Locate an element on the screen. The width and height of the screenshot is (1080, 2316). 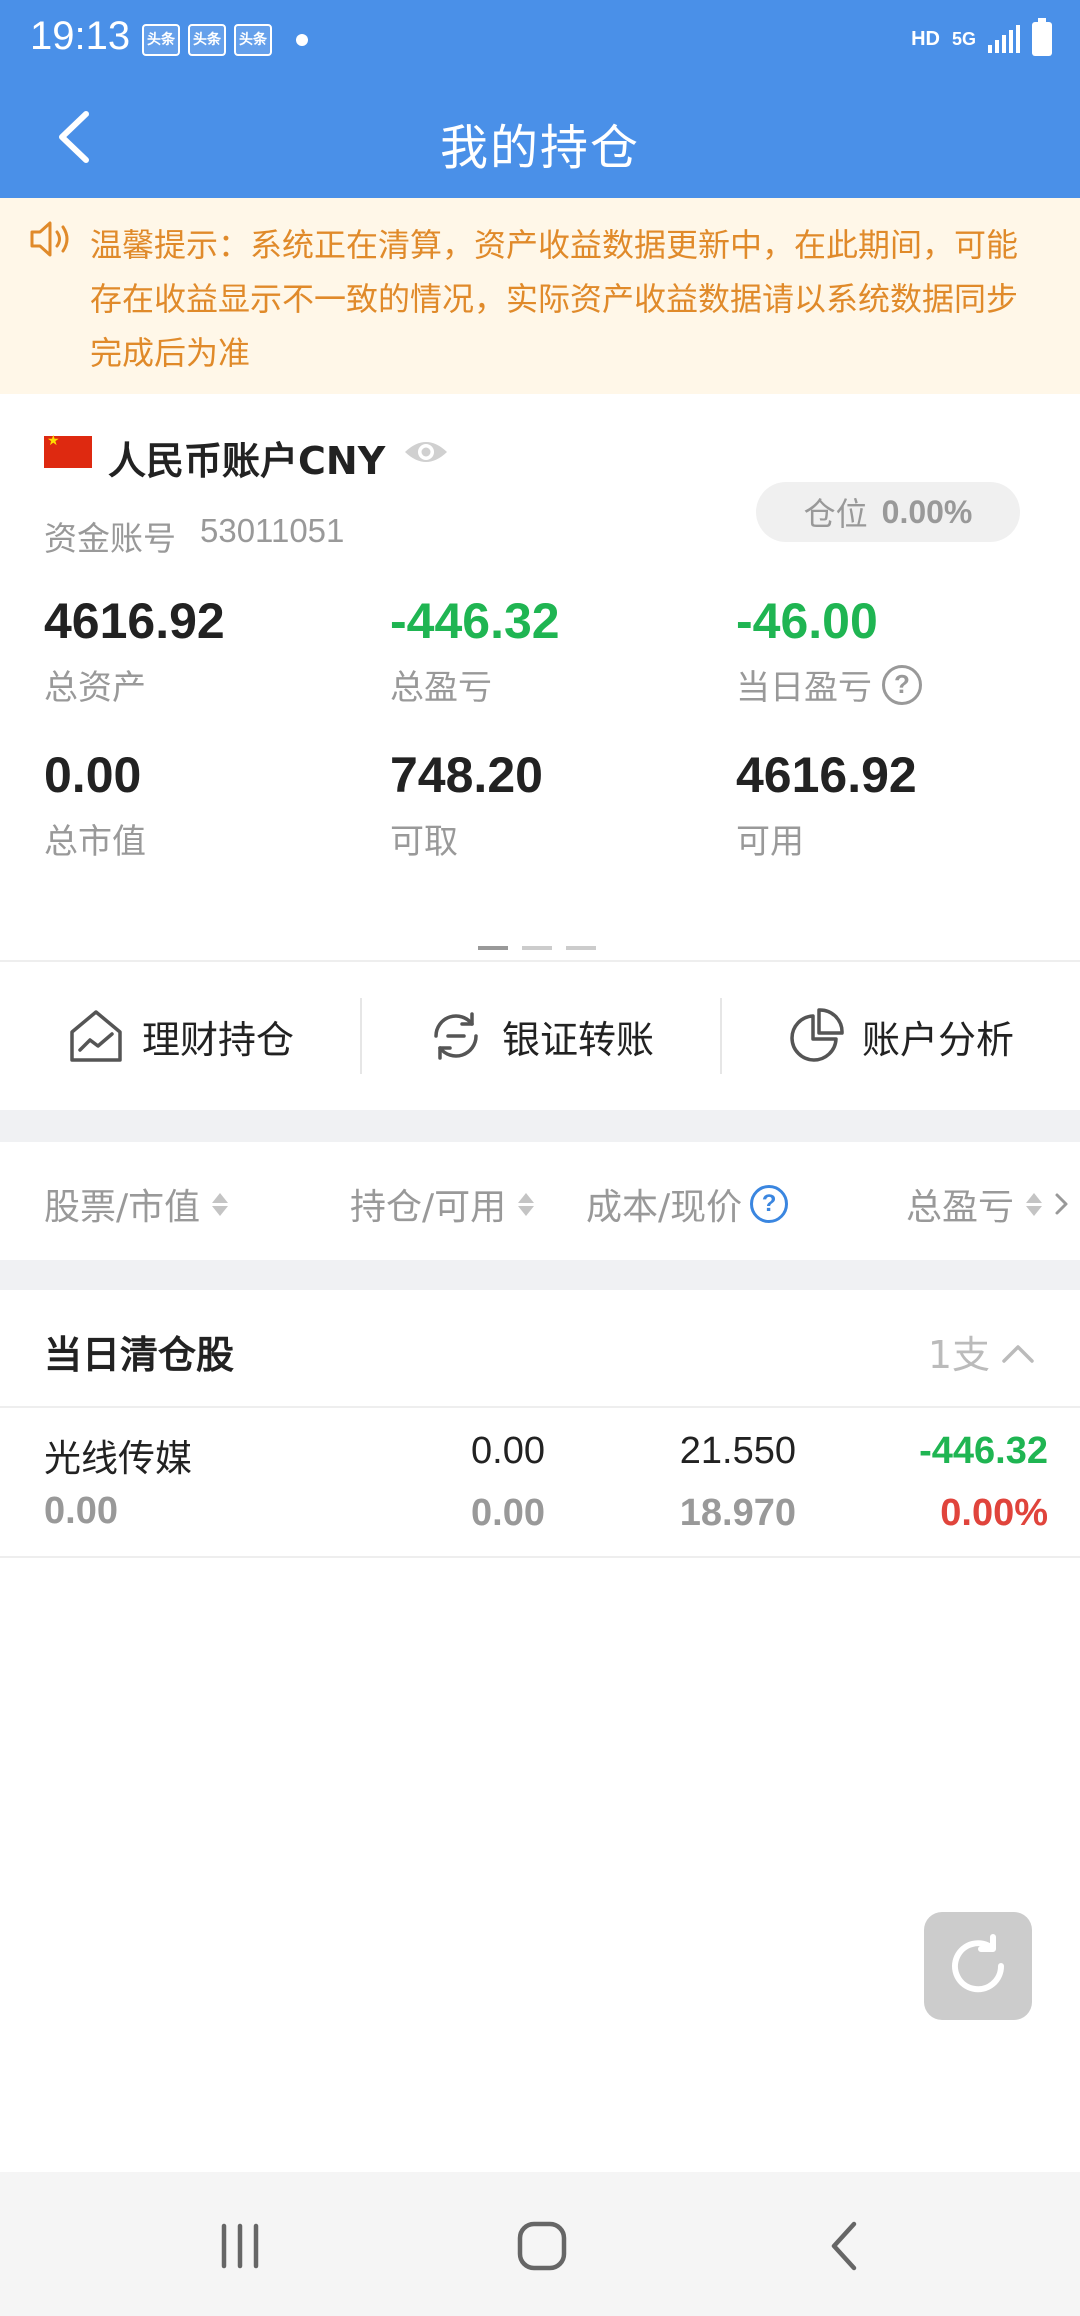
metric-label: 可取 is located at coordinates (424, 842).